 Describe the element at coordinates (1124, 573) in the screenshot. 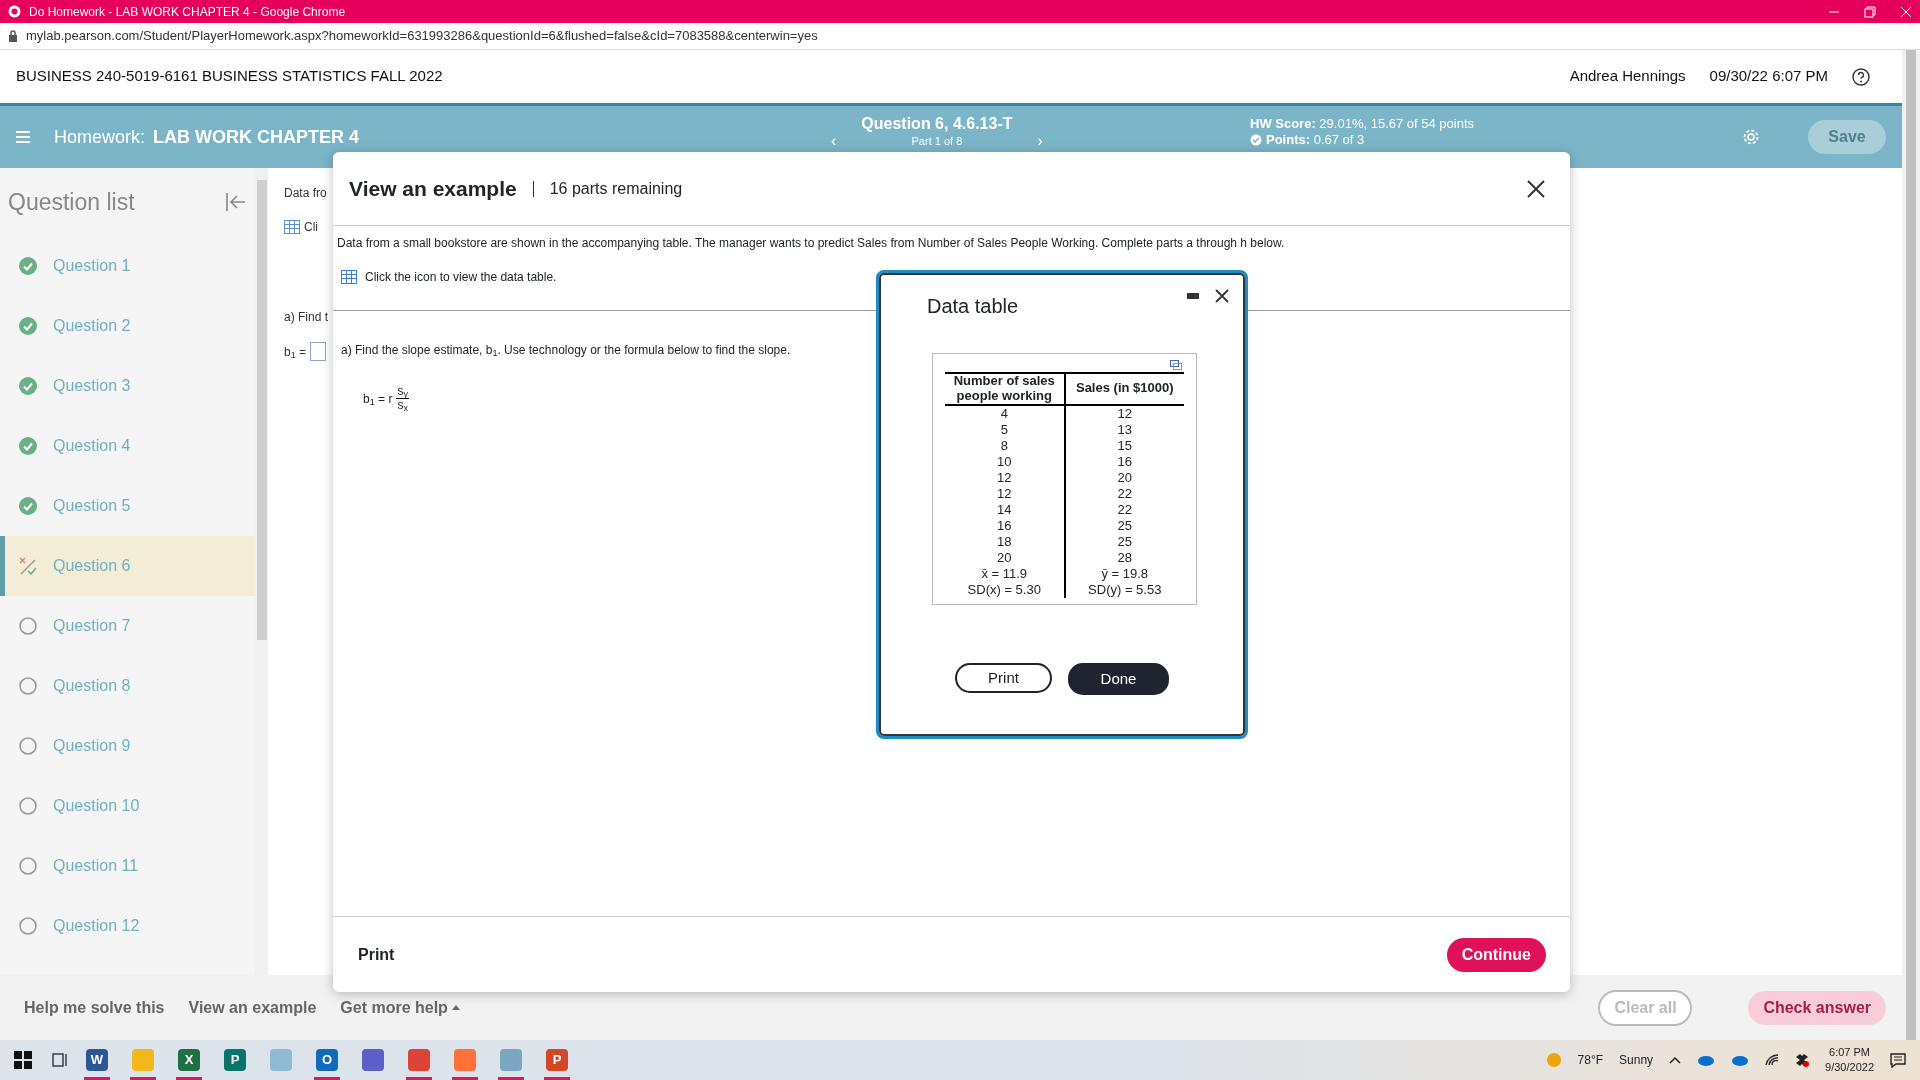

I see `table-cell: ȳ = 19.8` at that location.